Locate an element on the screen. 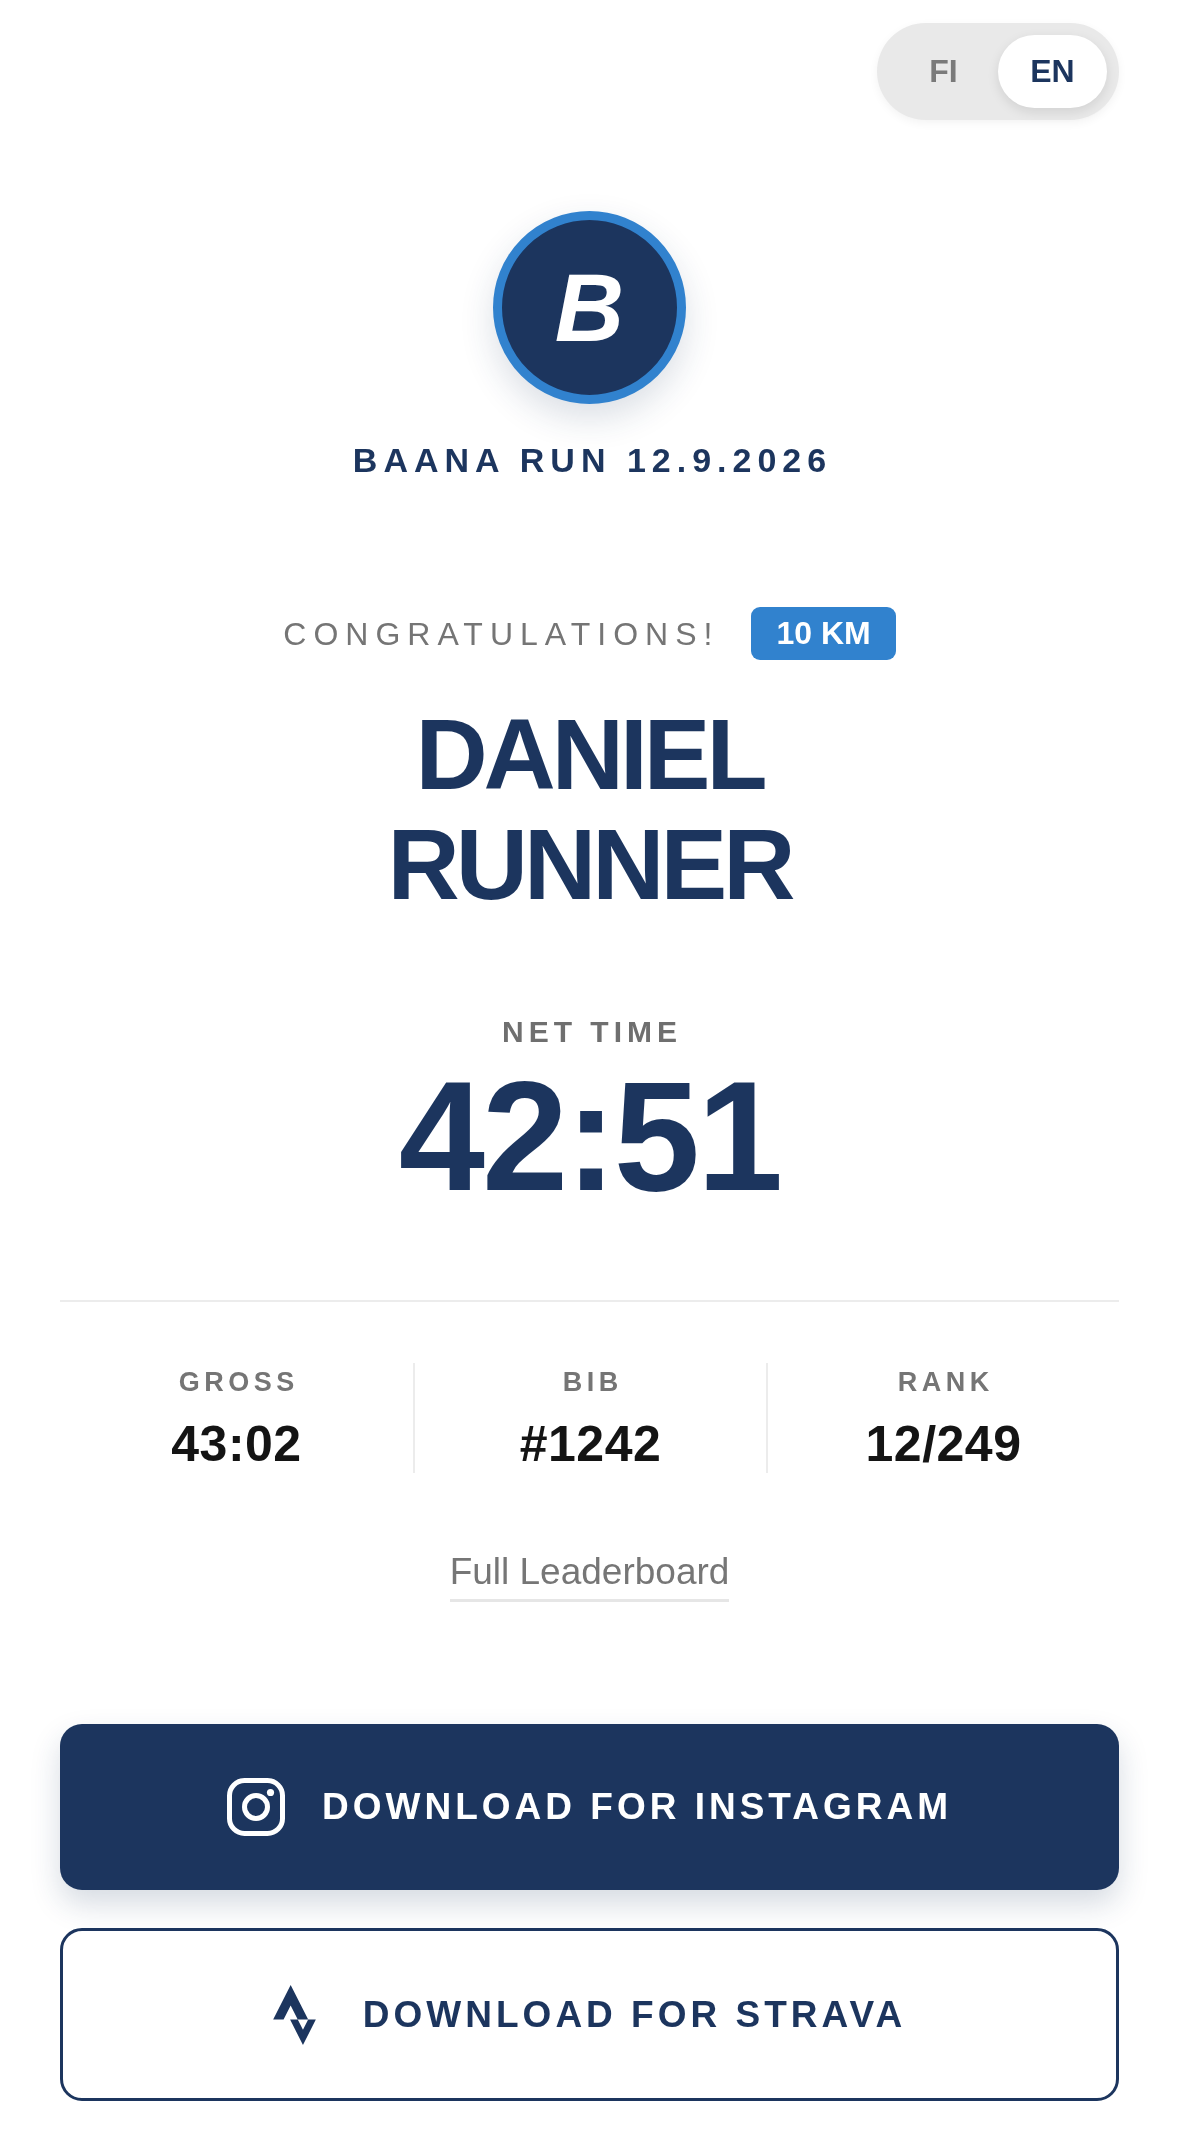 Image resolution: width=1179 pixels, height=2152 pixels. event-logo: B is located at coordinates (589, 307).